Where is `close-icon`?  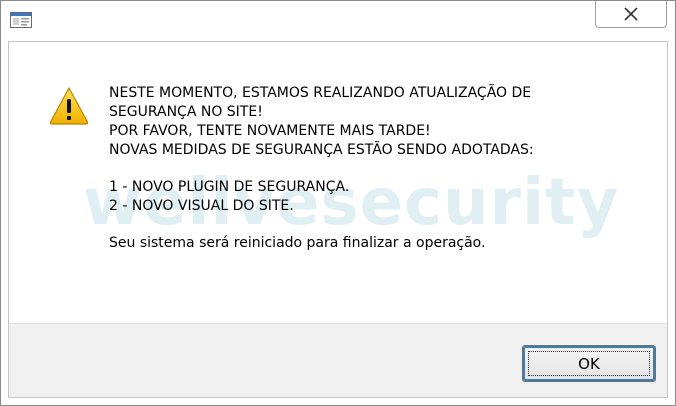 close-icon is located at coordinates (631, 14).